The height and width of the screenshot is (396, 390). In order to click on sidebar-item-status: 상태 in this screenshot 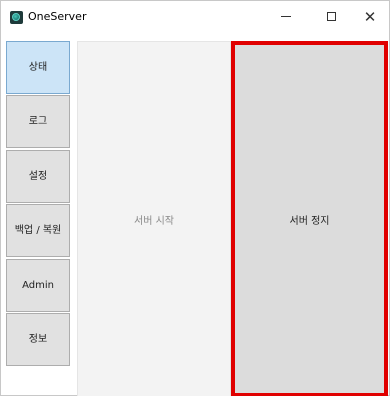, I will do `click(38, 67)`.